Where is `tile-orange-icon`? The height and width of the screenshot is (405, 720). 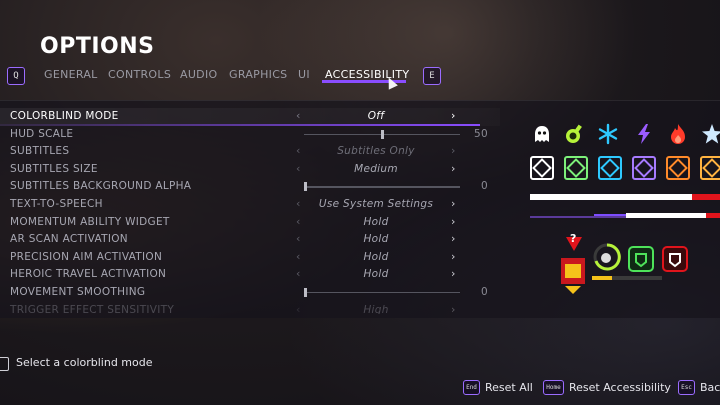 tile-orange-icon is located at coordinates (678, 168).